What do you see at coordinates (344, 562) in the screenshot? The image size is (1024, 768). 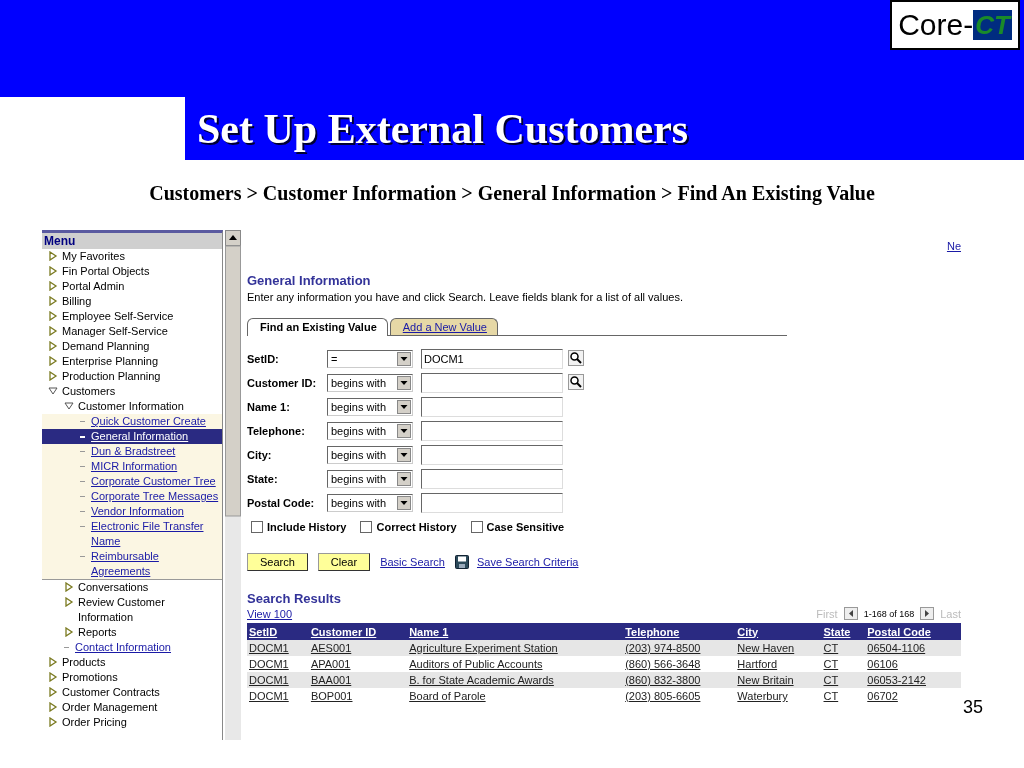 I see `action-button: Clear` at bounding box center [344, 562].